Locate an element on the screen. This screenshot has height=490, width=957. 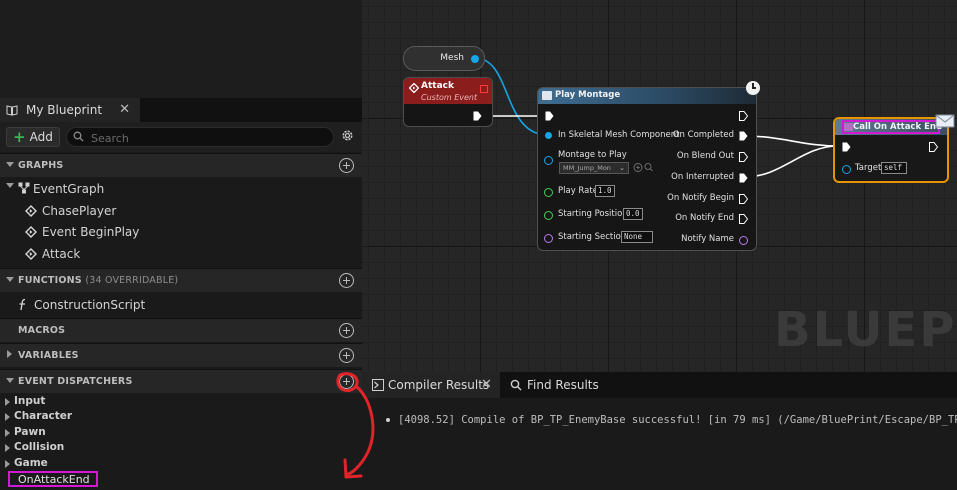
attack-node-subtitle: Custom Event is located at coordinates (449, 97).